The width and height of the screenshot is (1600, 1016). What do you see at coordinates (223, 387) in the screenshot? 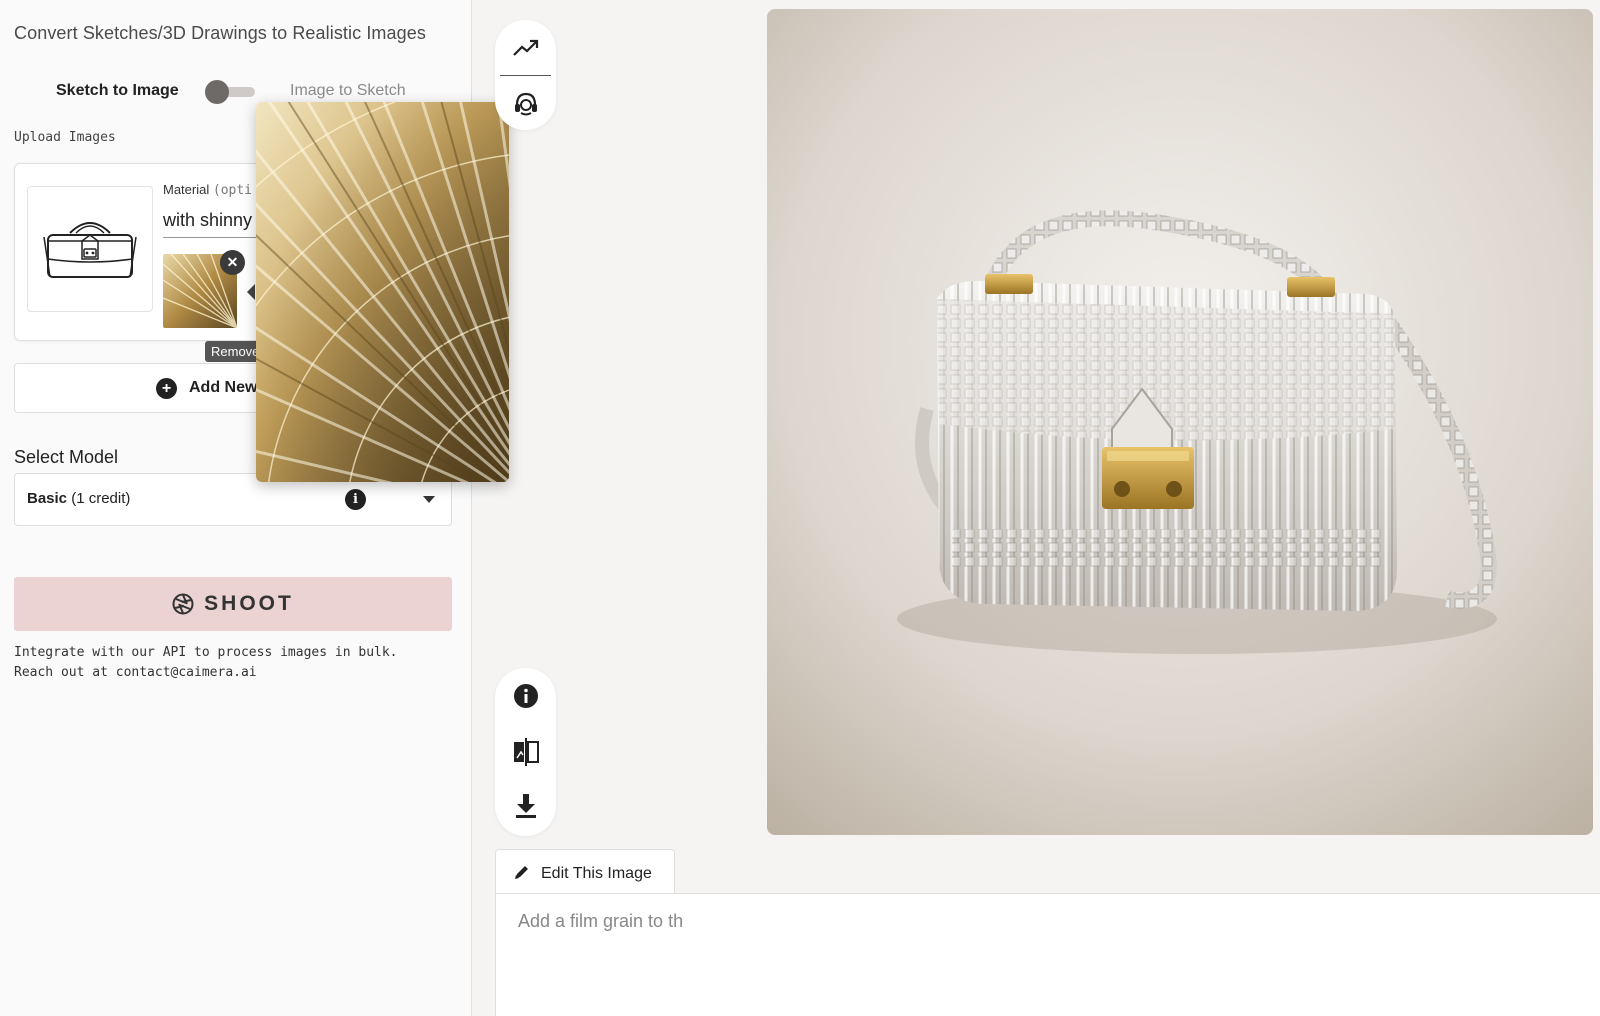
I see `add-new-label: Add New` at bounding box center [223, 387].